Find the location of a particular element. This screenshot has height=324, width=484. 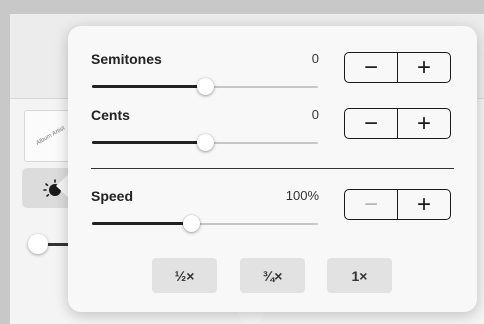

semitones-label: Semitones is located at coordinates (126, 59).